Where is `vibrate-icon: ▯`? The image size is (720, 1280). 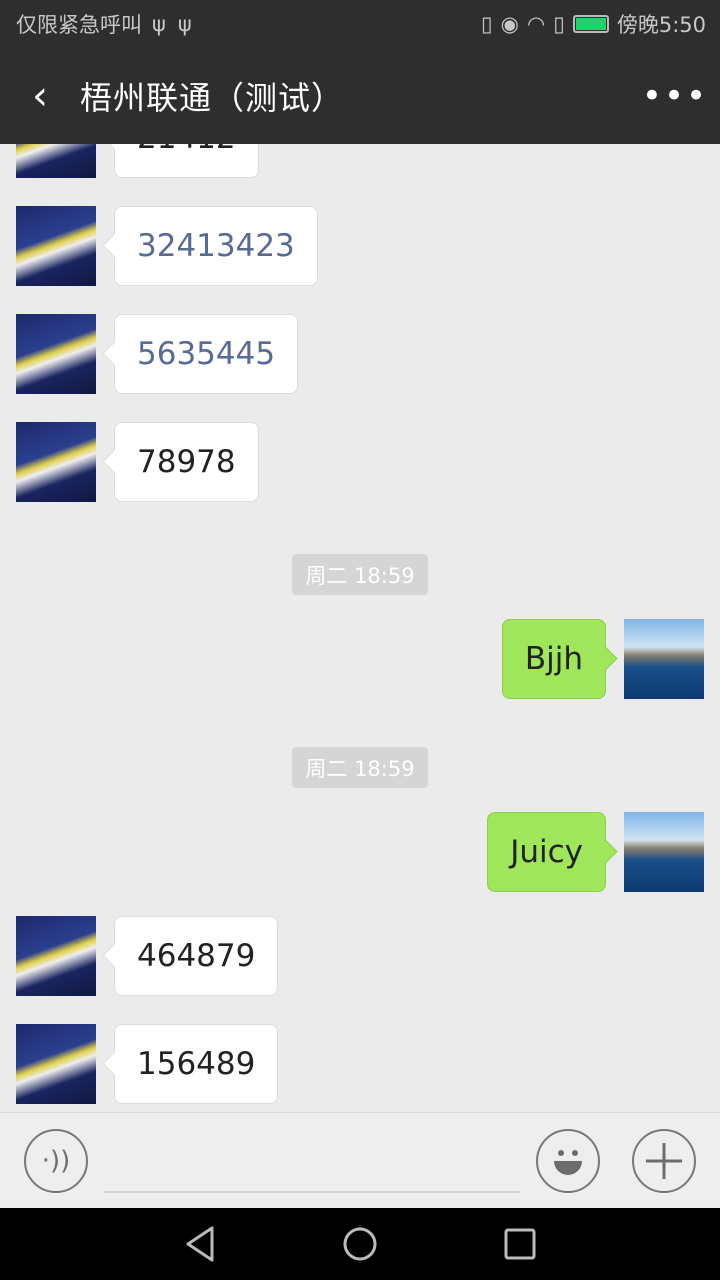
vibrate-icon: ▯ is located at coordinates (487, 24).